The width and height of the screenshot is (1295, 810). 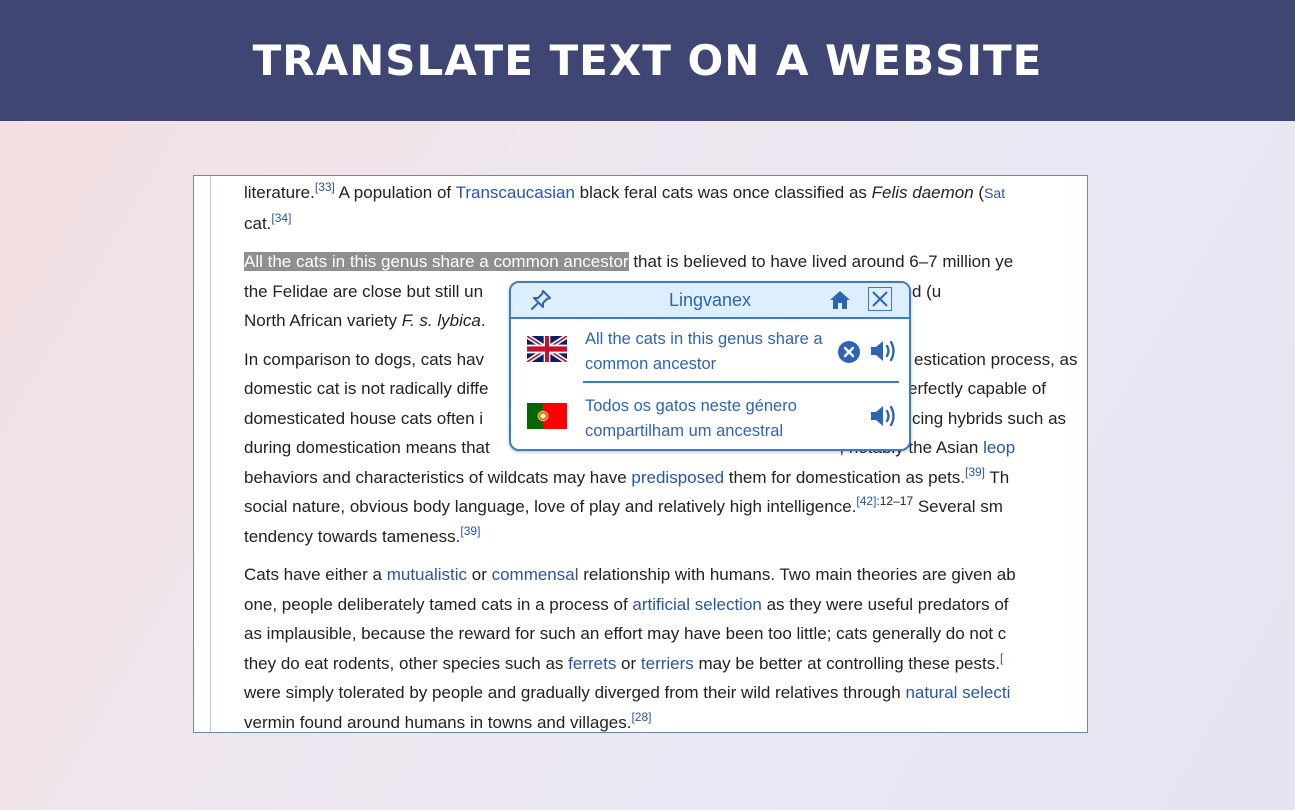 I want to click on text-run: tendency towards tameness., so click(x=352, y=536).